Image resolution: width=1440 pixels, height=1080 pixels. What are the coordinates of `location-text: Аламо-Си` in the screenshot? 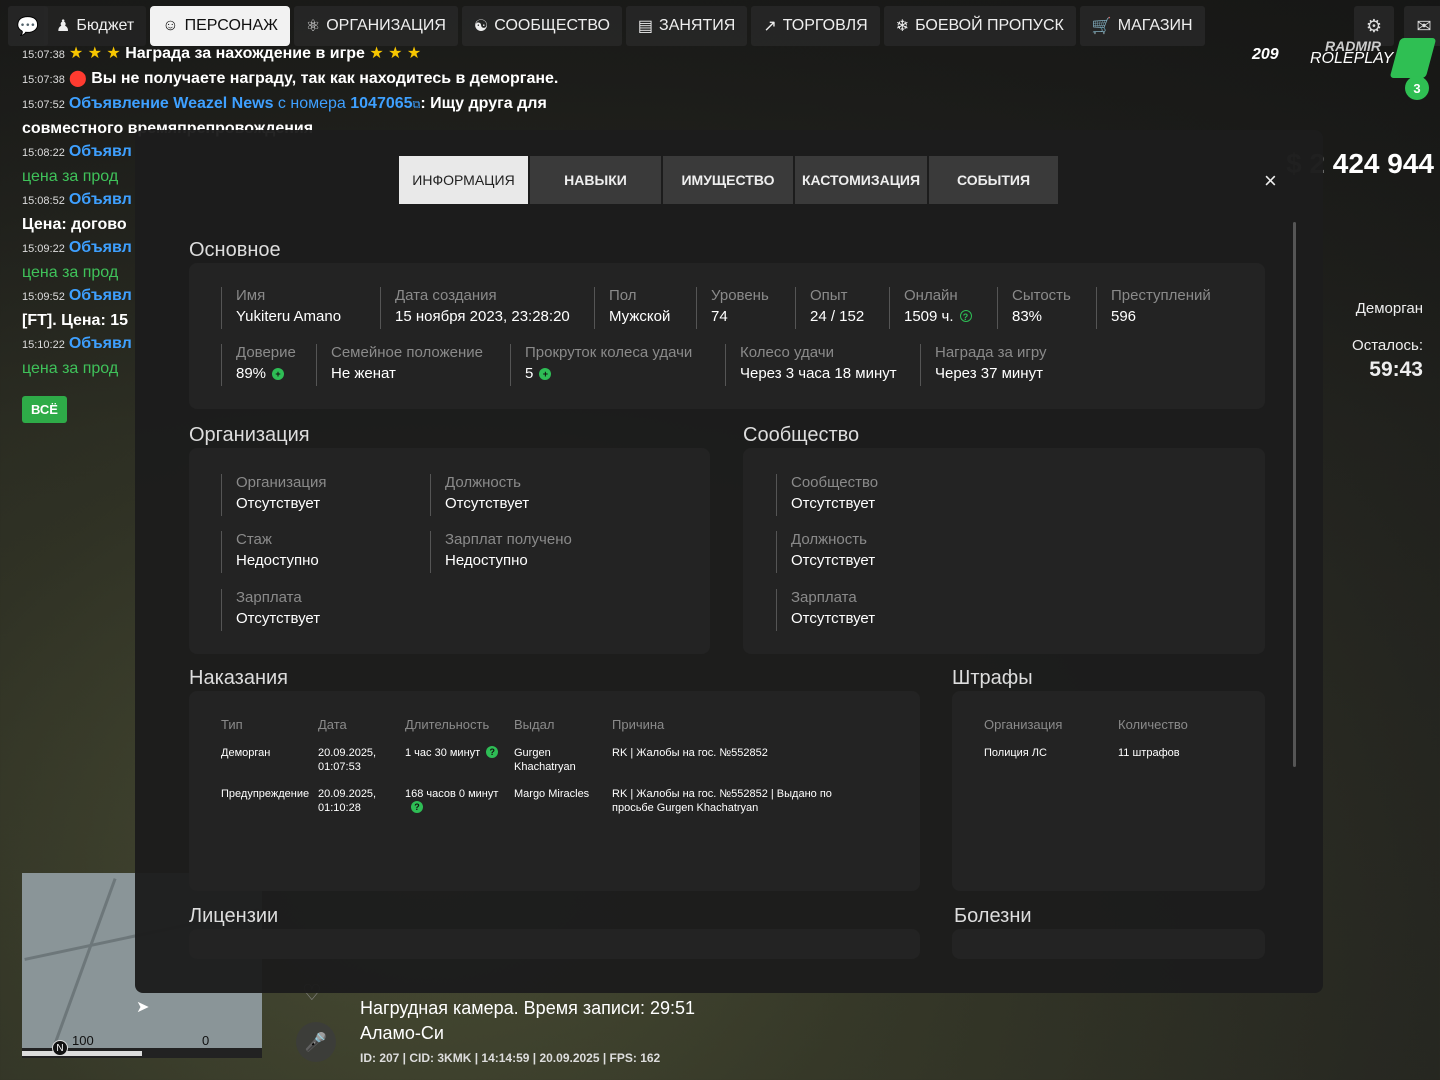 It's located at (402, 1033).